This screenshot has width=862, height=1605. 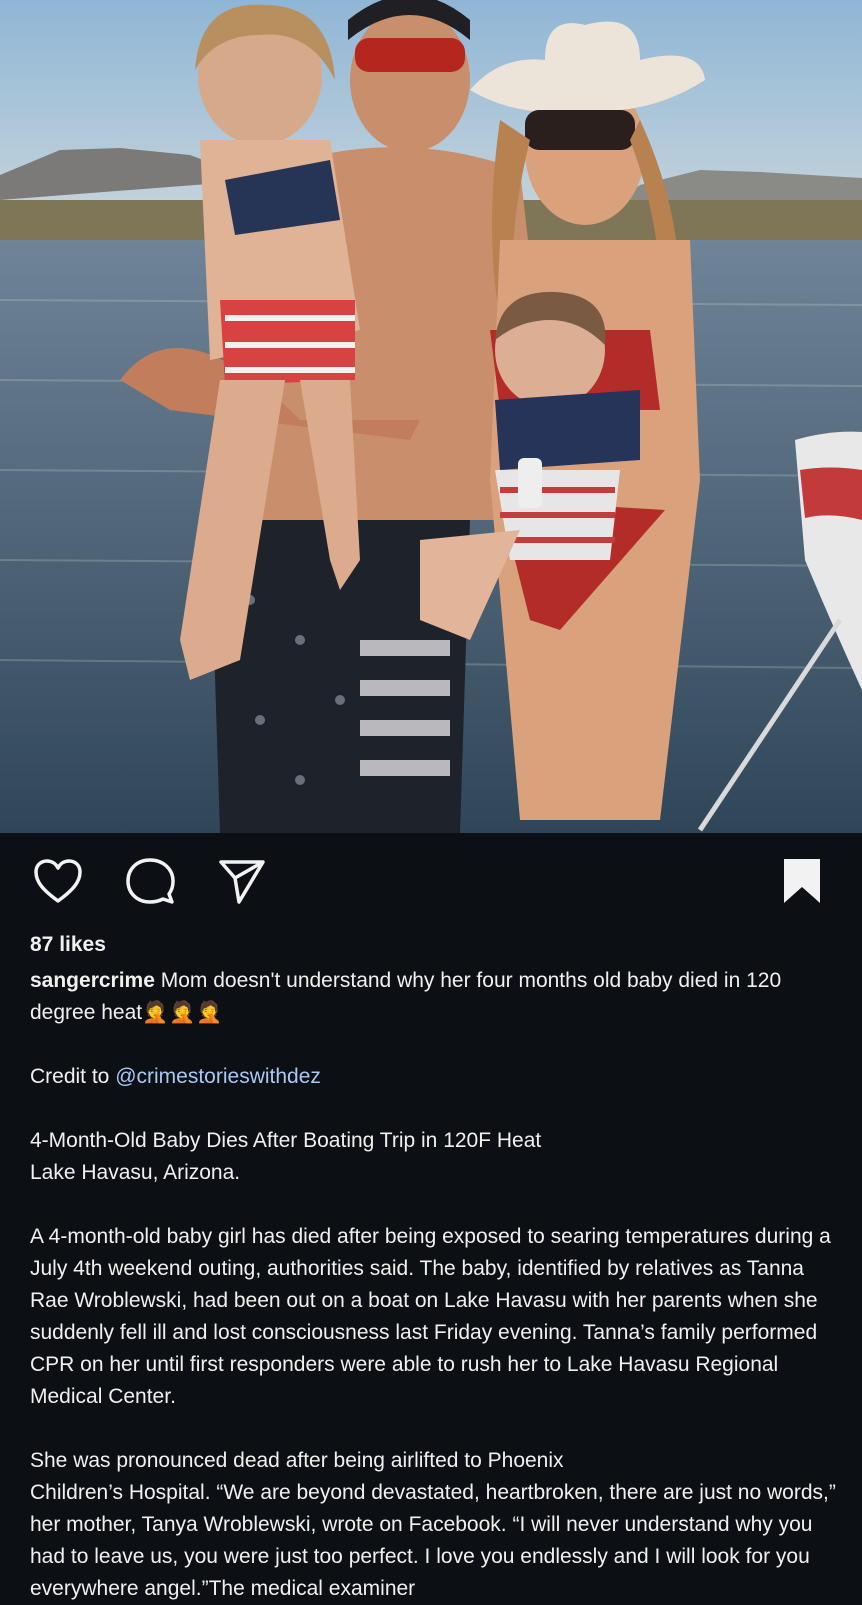 I want to click on heart-icon, so click(x=58, y=881).